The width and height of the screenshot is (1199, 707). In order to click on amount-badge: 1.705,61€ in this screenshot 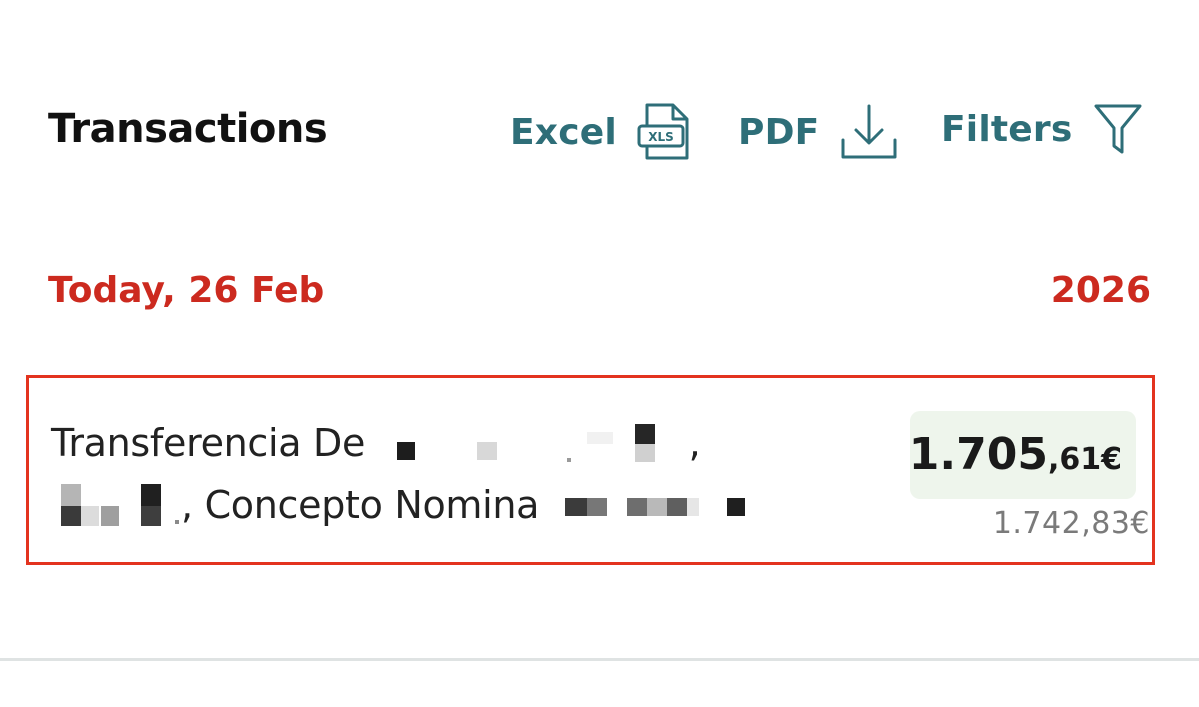, I will do `click(1022, 455)`.